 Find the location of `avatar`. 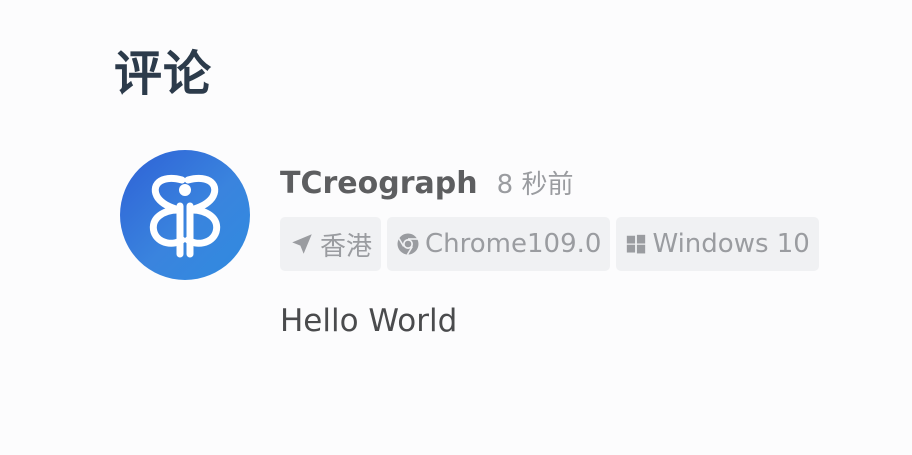

avatar is located at coordinates (185, 215).